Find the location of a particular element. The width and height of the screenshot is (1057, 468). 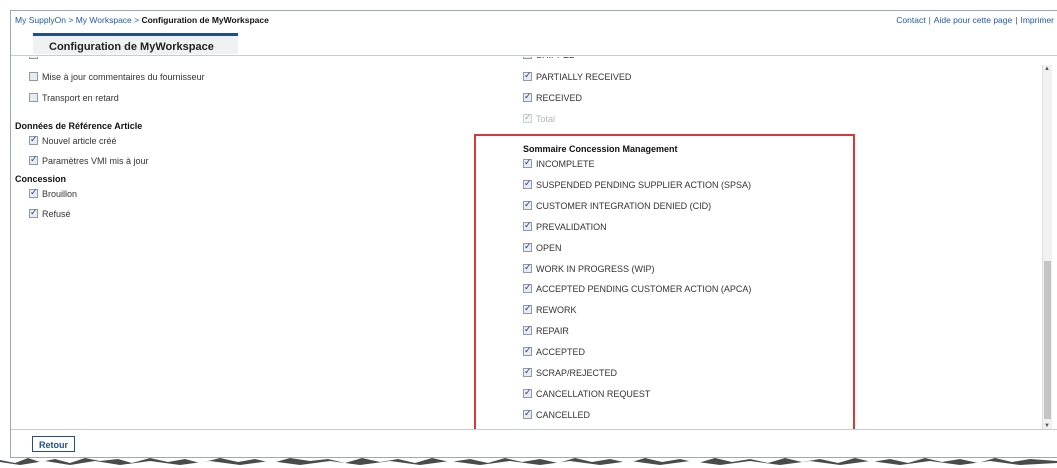

checkbox-row: CANCELLED is located at coordinates (557, 414).